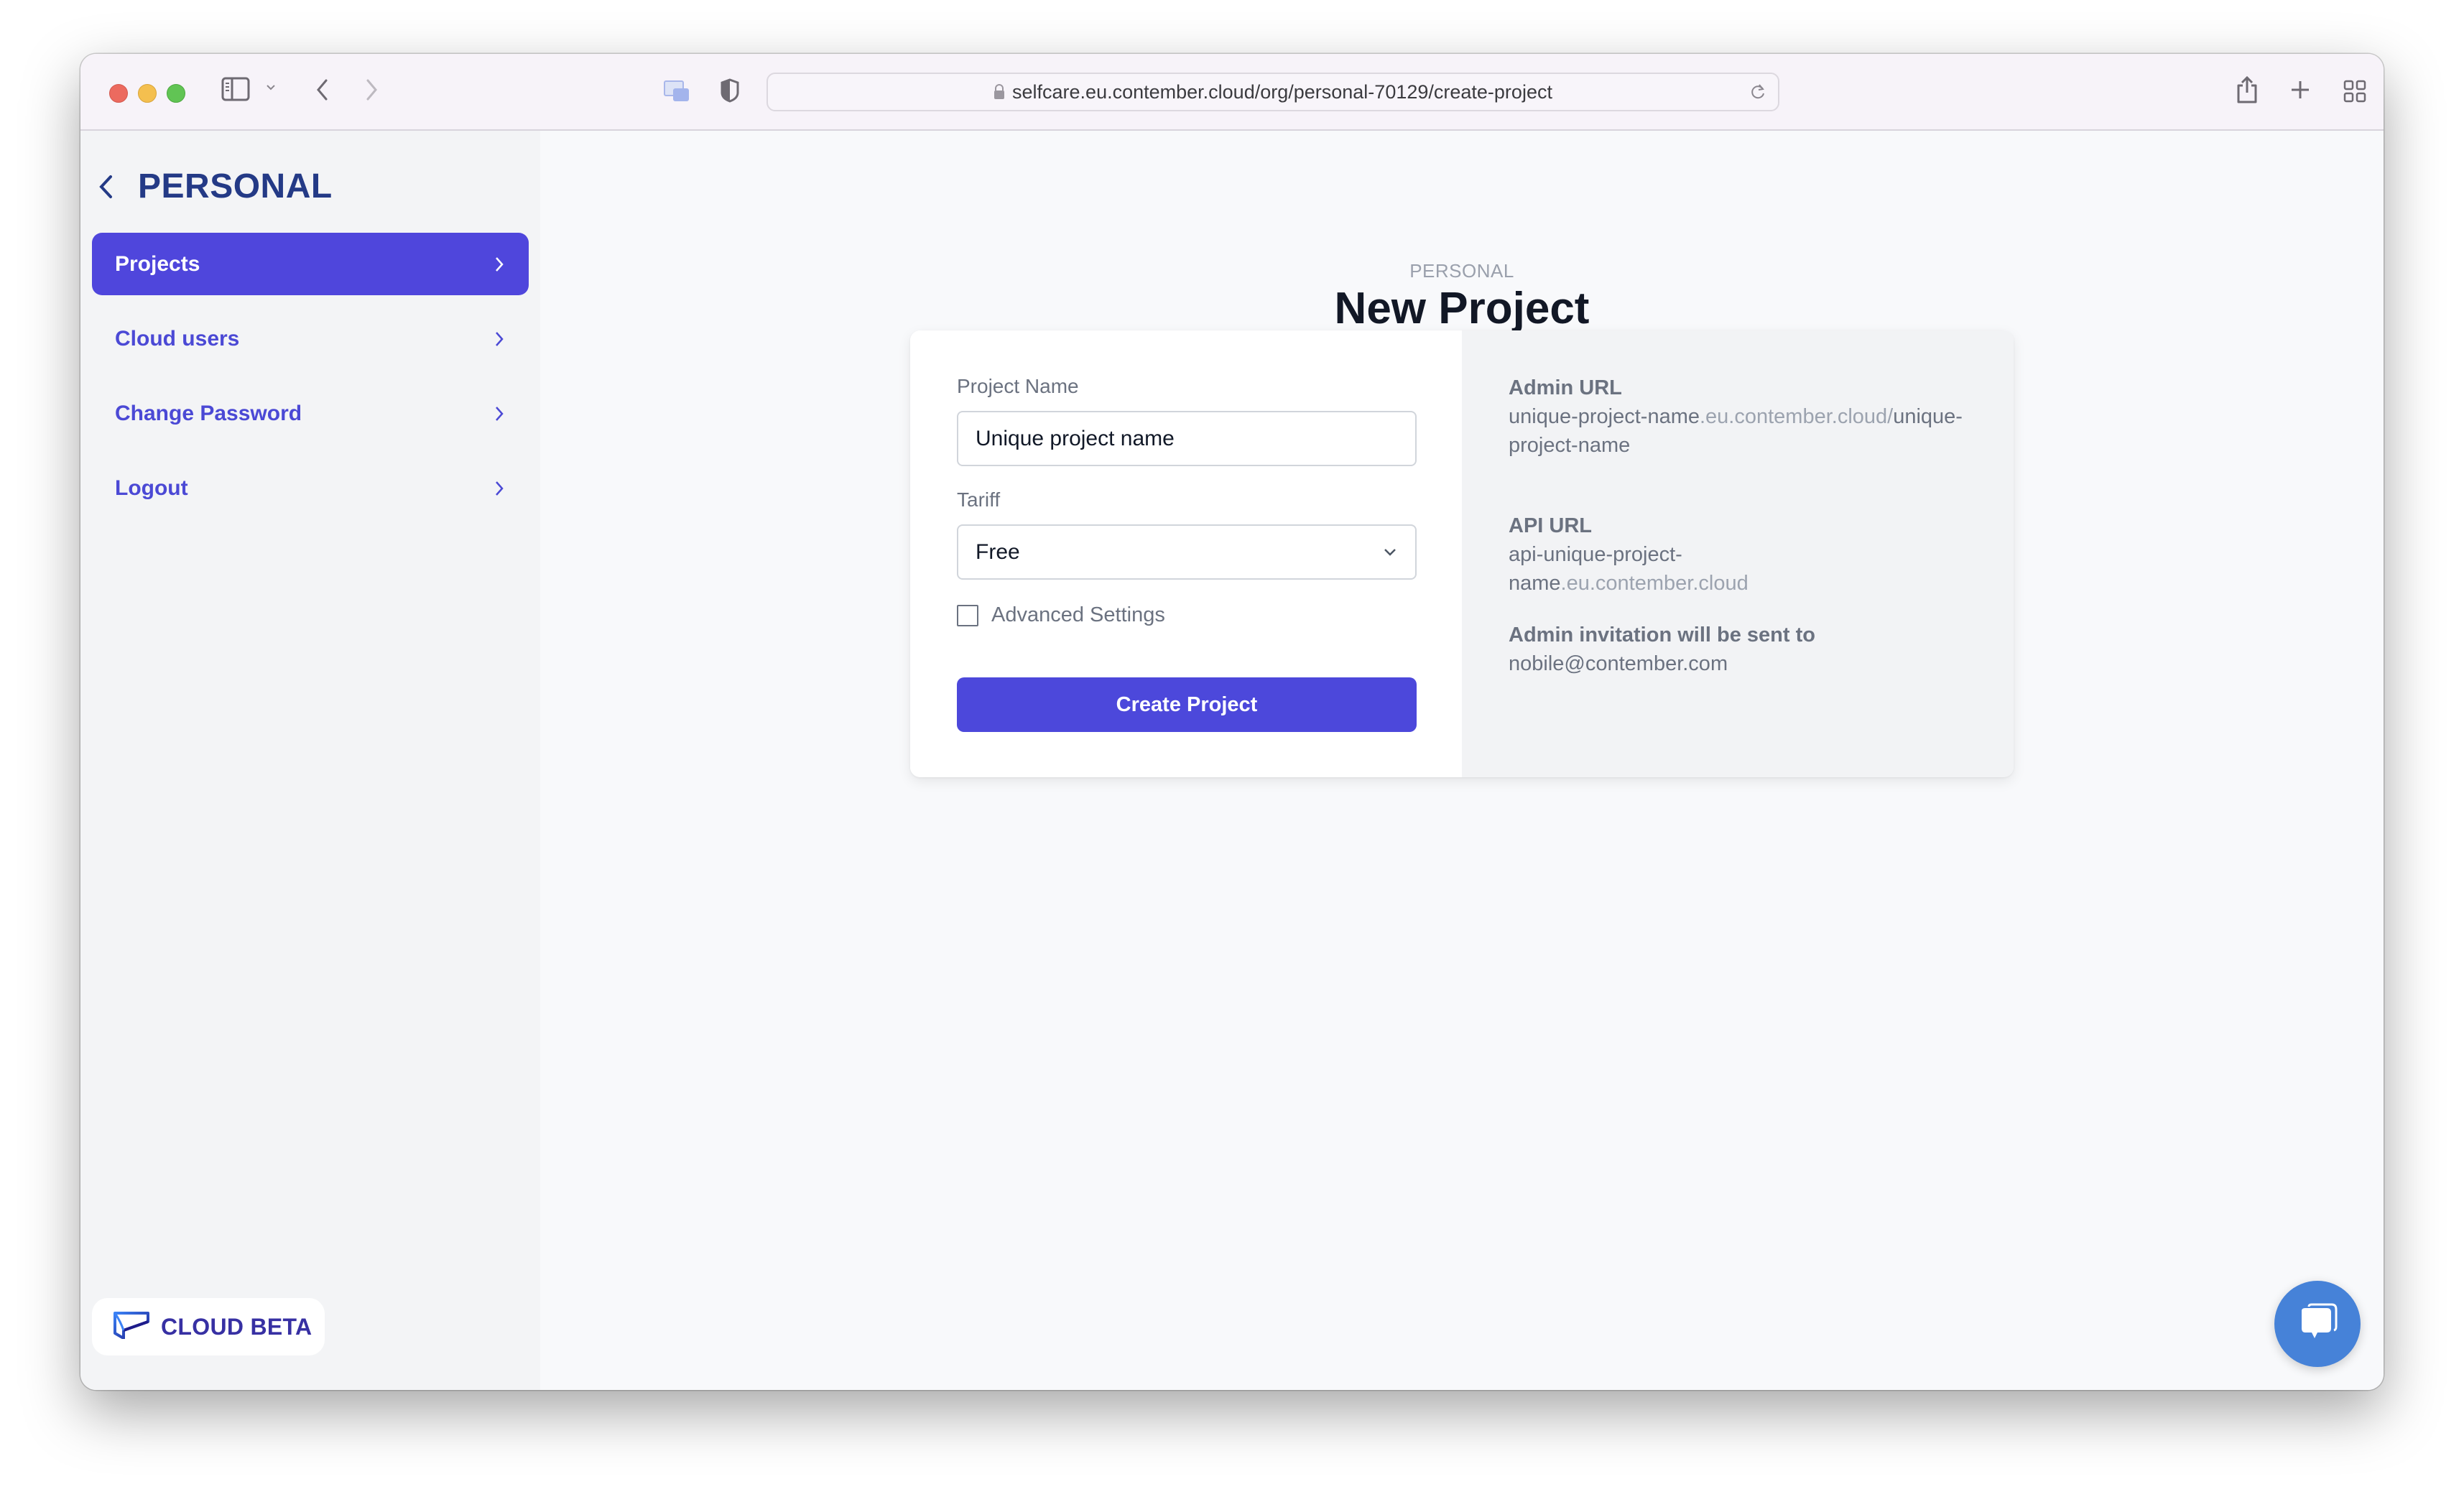 The width and height of the screenshot is (2464, 1497). I want to click on grid-icon, so click(2354, 91).